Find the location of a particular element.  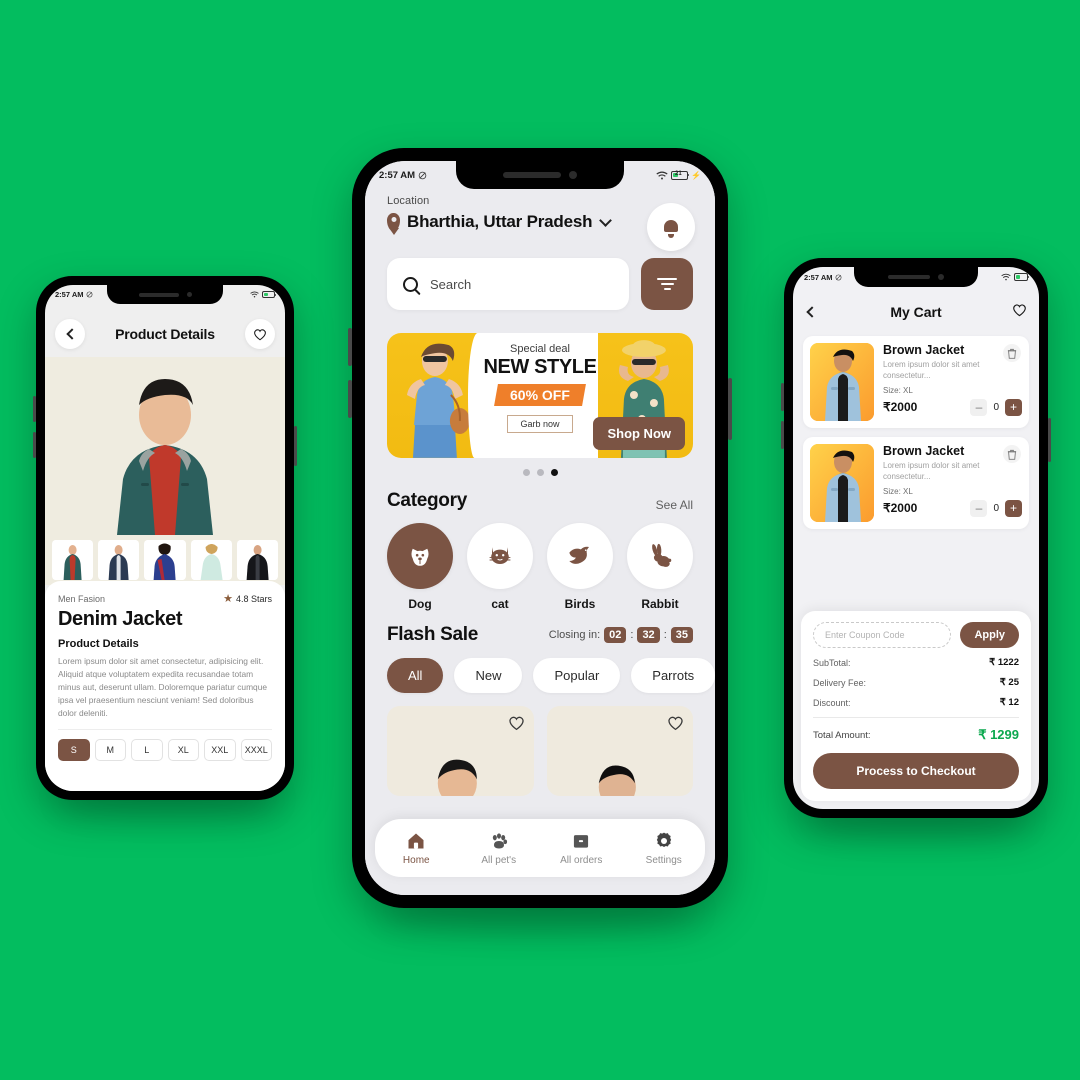

dog-icon is located at coordinates (420, 557).